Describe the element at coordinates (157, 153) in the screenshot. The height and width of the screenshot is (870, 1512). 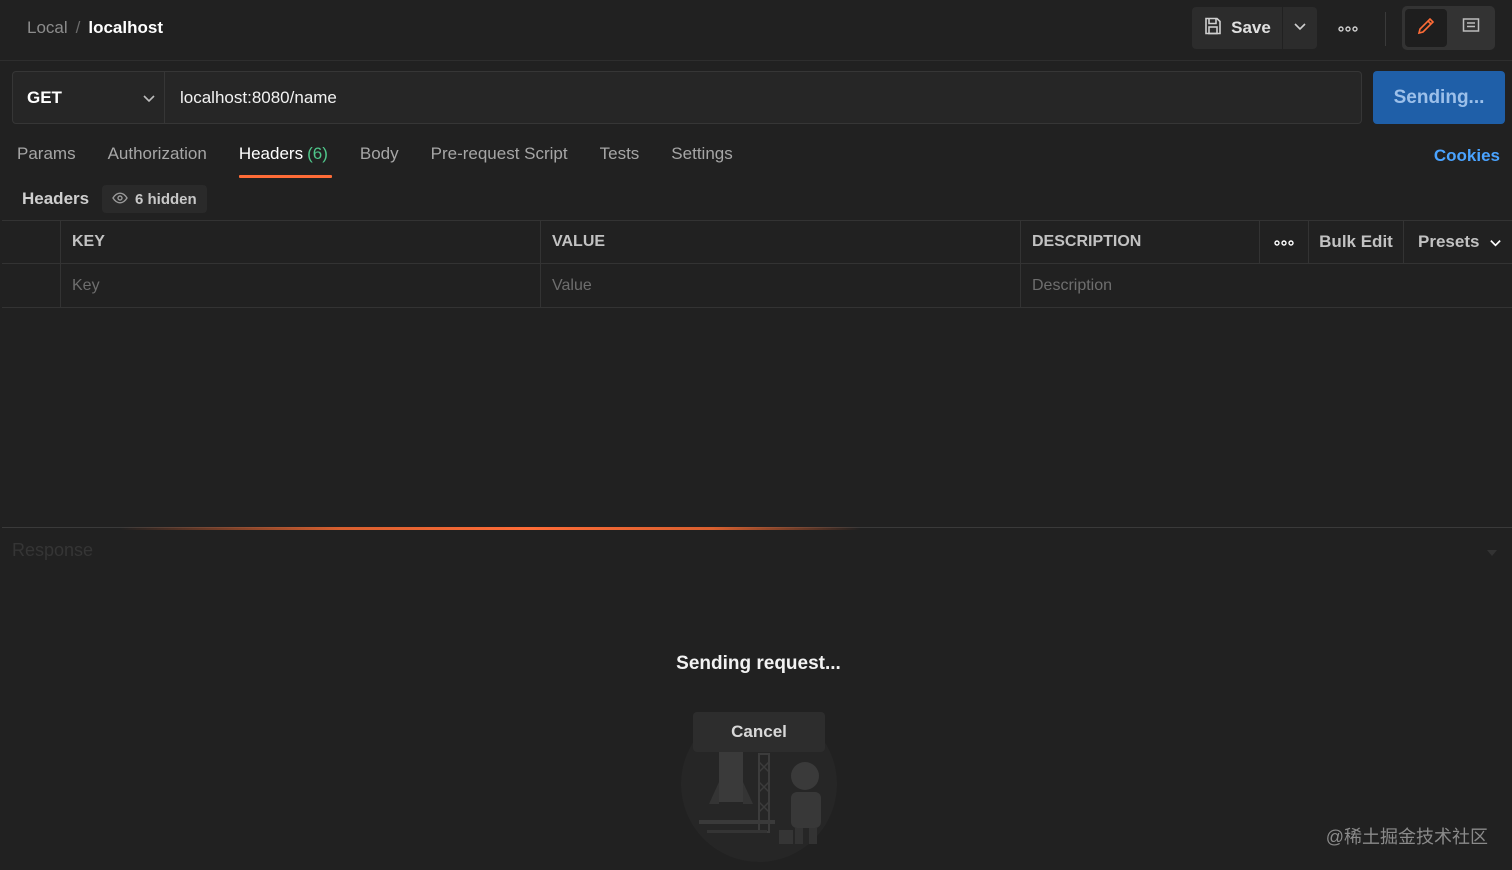
I see `tab-label: Authorization` at that location.